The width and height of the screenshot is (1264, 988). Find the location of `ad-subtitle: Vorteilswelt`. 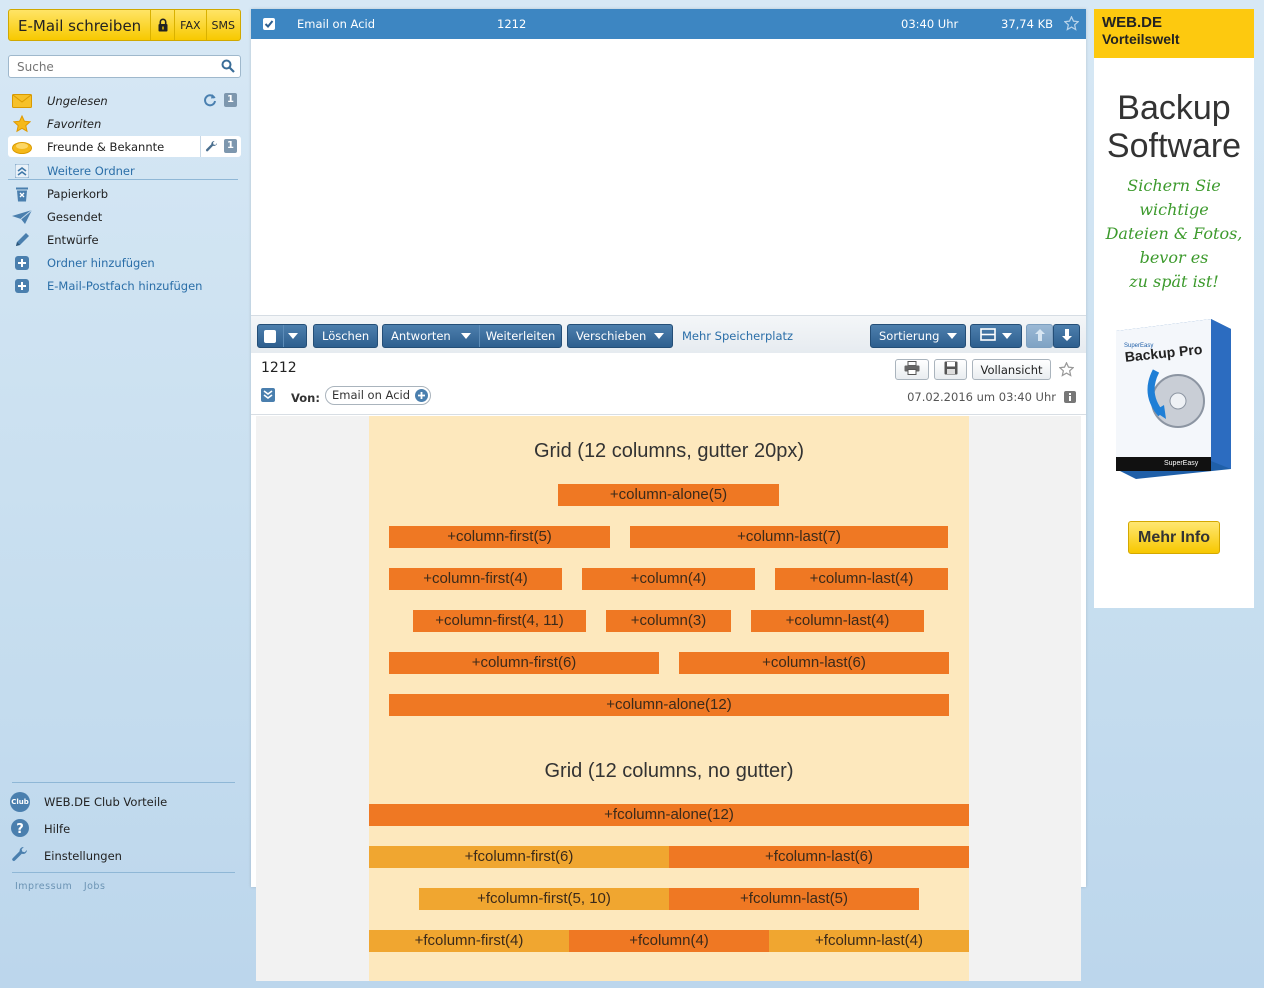

ad-subtitle: Vorteilswelt is located at coordinates (1141, 39).